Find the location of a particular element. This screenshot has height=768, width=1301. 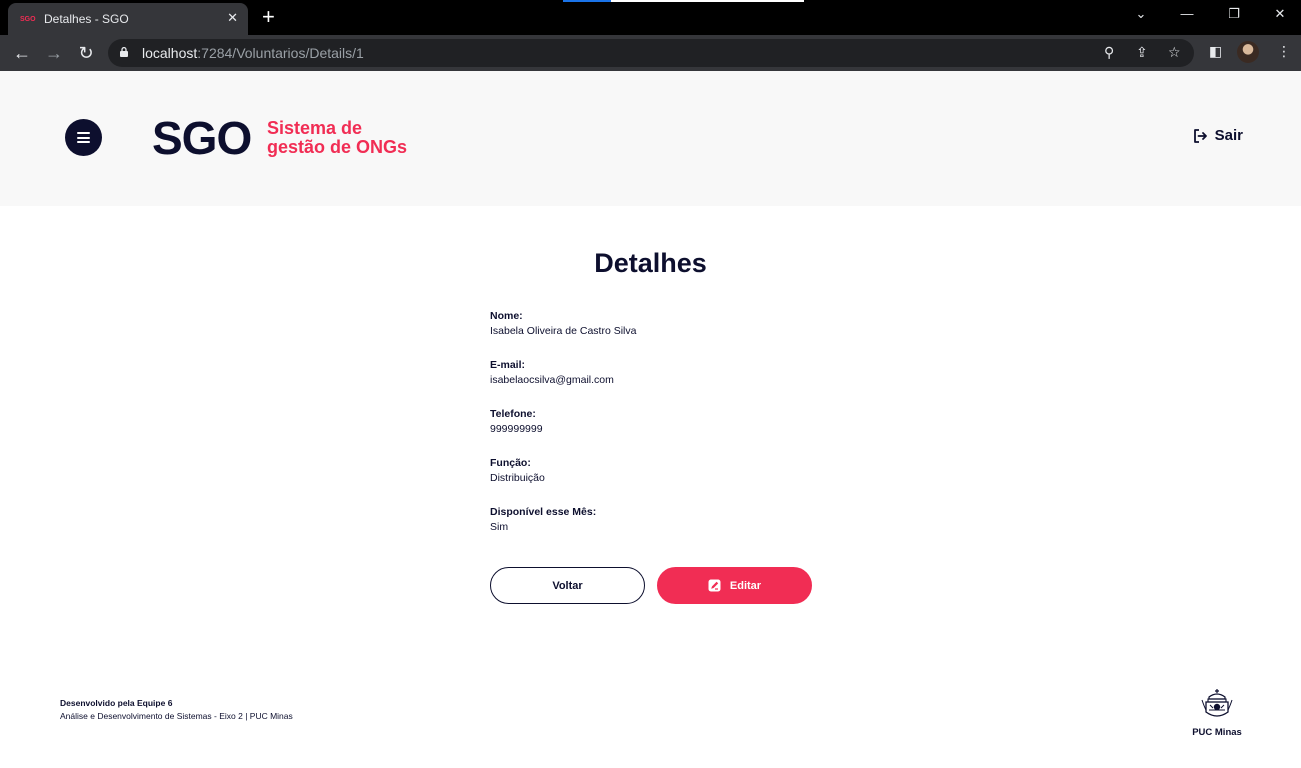

share-icon: ⇪ is located at coordinates (1142, 52).